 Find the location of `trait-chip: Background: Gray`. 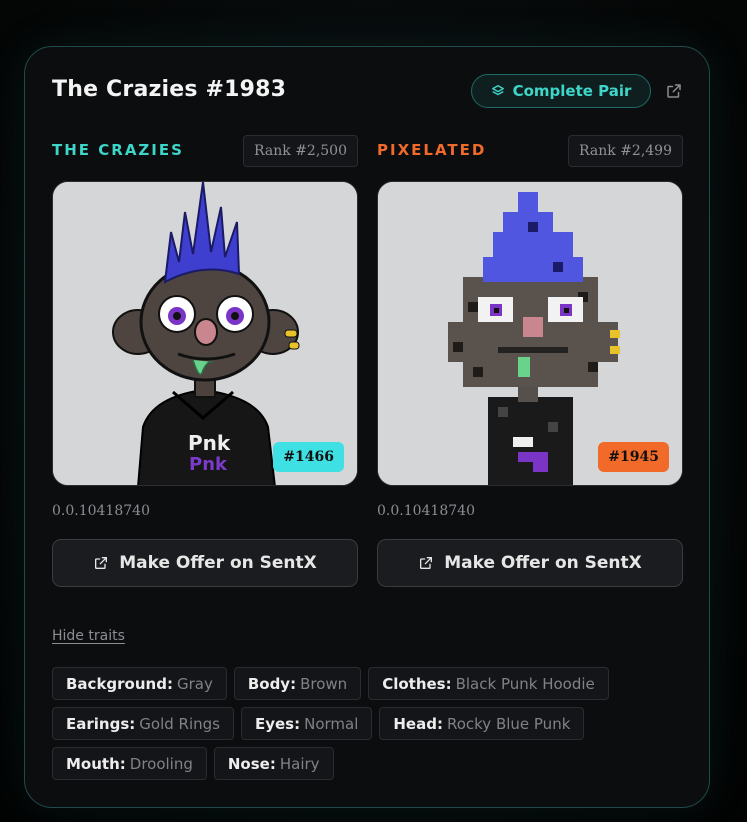

trait-chip: Background: Gray is located at coordinates (139, 683).